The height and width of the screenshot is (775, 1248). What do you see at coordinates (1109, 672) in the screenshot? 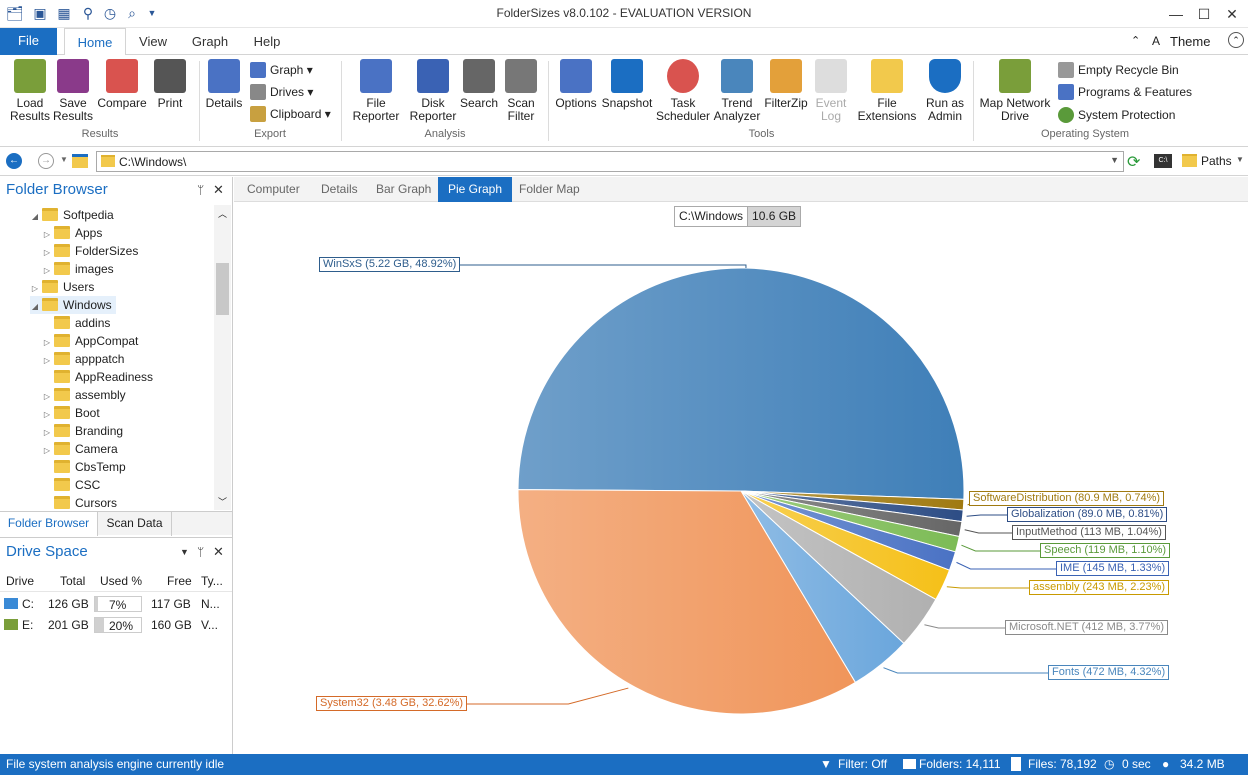
I see `slice-label: Fonts (472 MB, 4.32%)` at bounding box center [1109, 672].